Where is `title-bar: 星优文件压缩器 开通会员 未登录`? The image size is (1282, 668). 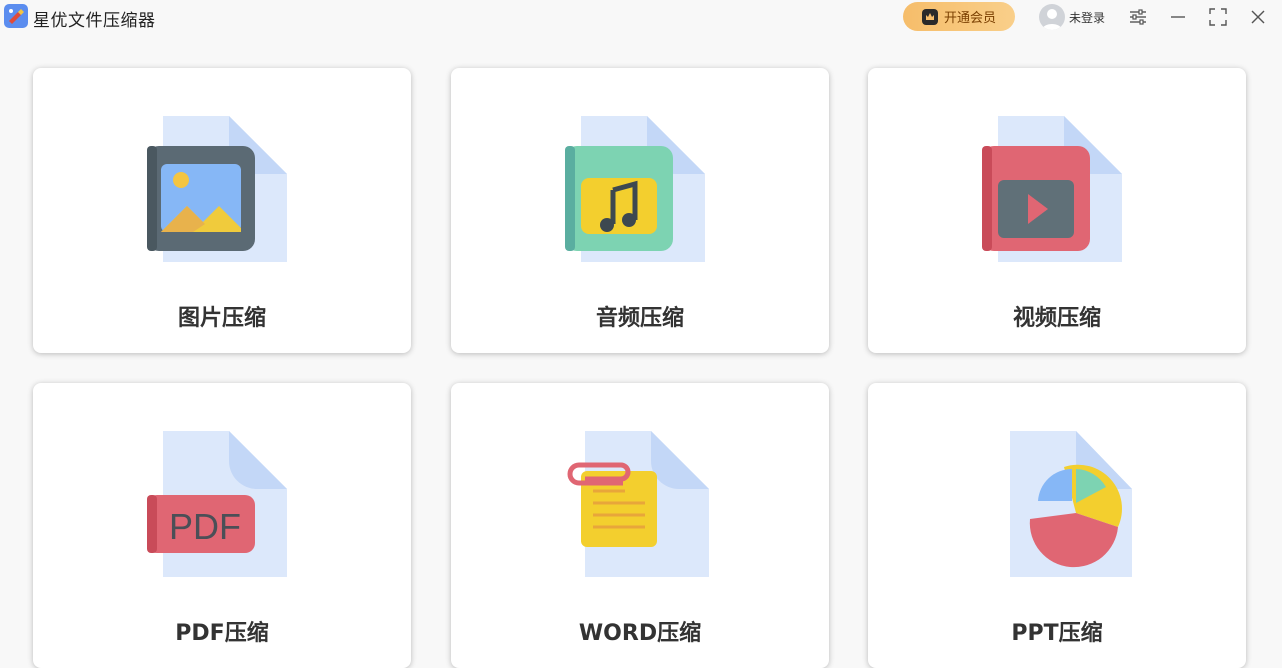
title-bar: 星优文件压缩器 开通会员 未登录 is located at coordinates (641, 17).